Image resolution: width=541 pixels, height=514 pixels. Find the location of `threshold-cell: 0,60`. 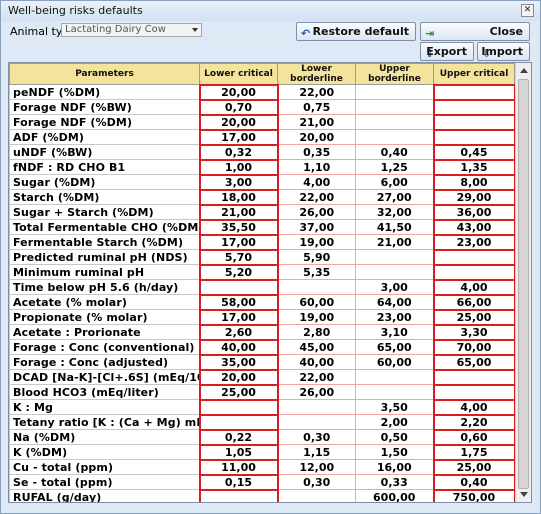

threshold-cell: 0,60 is located at coordinates (474, 437).